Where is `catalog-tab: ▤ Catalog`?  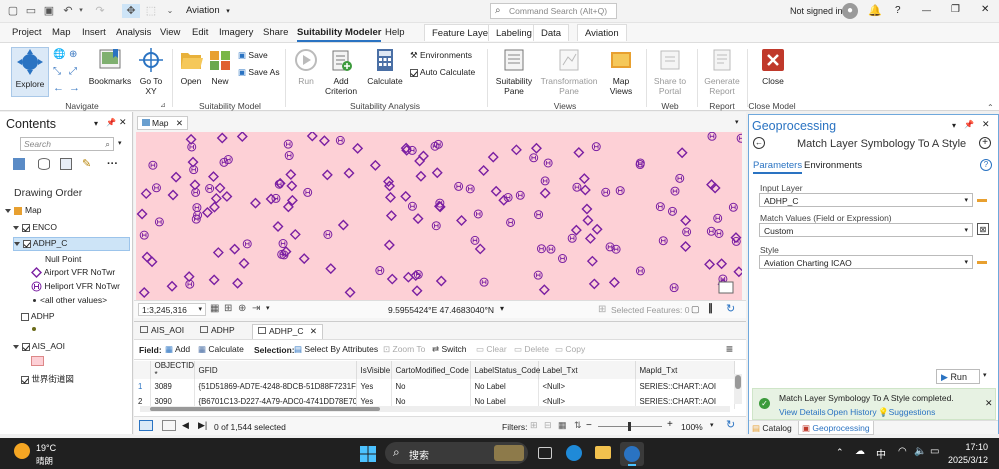
catalog-tab: ▤ Catalog is located at coordinates (772, 428).